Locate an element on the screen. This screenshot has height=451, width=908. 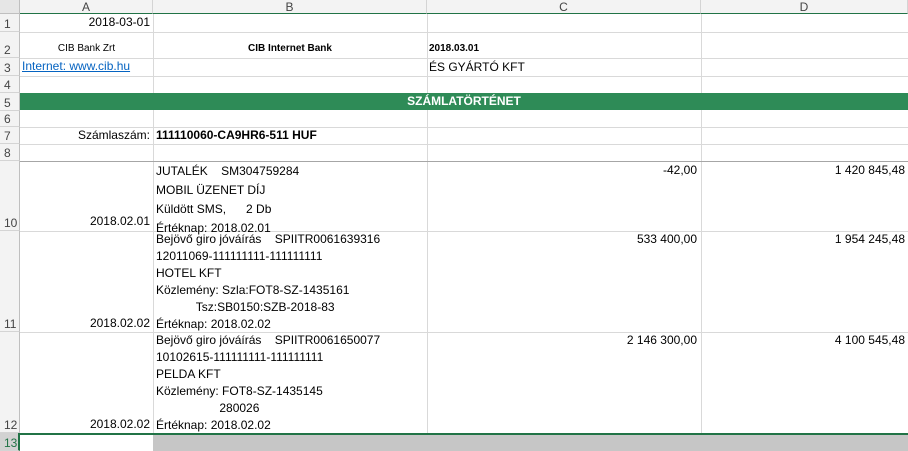
row-header-12: 12 is located at coordinates (10, 382).